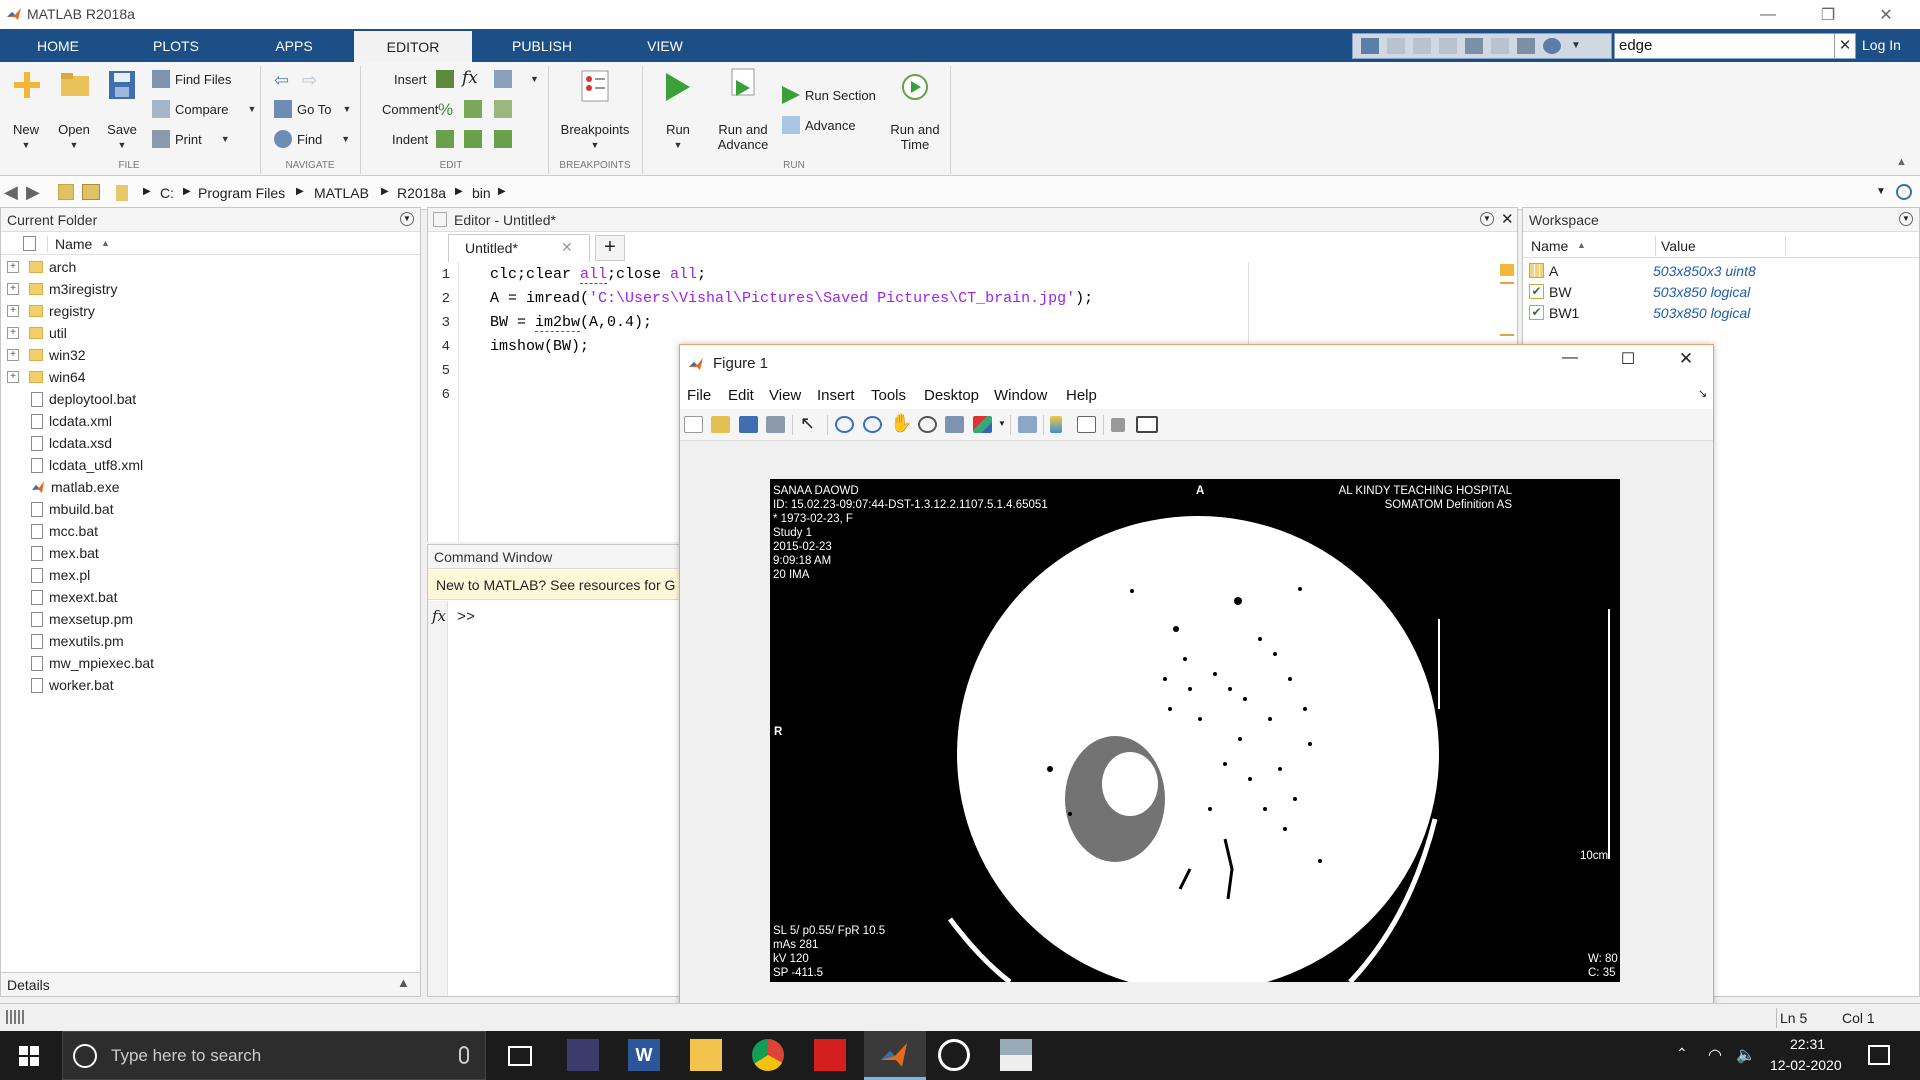 This screenshot has width=1920, height=1080. Describe the element at coordinates (915, 111) in the screenshot. I see `run-and-time-button: Run and Time` at that location.